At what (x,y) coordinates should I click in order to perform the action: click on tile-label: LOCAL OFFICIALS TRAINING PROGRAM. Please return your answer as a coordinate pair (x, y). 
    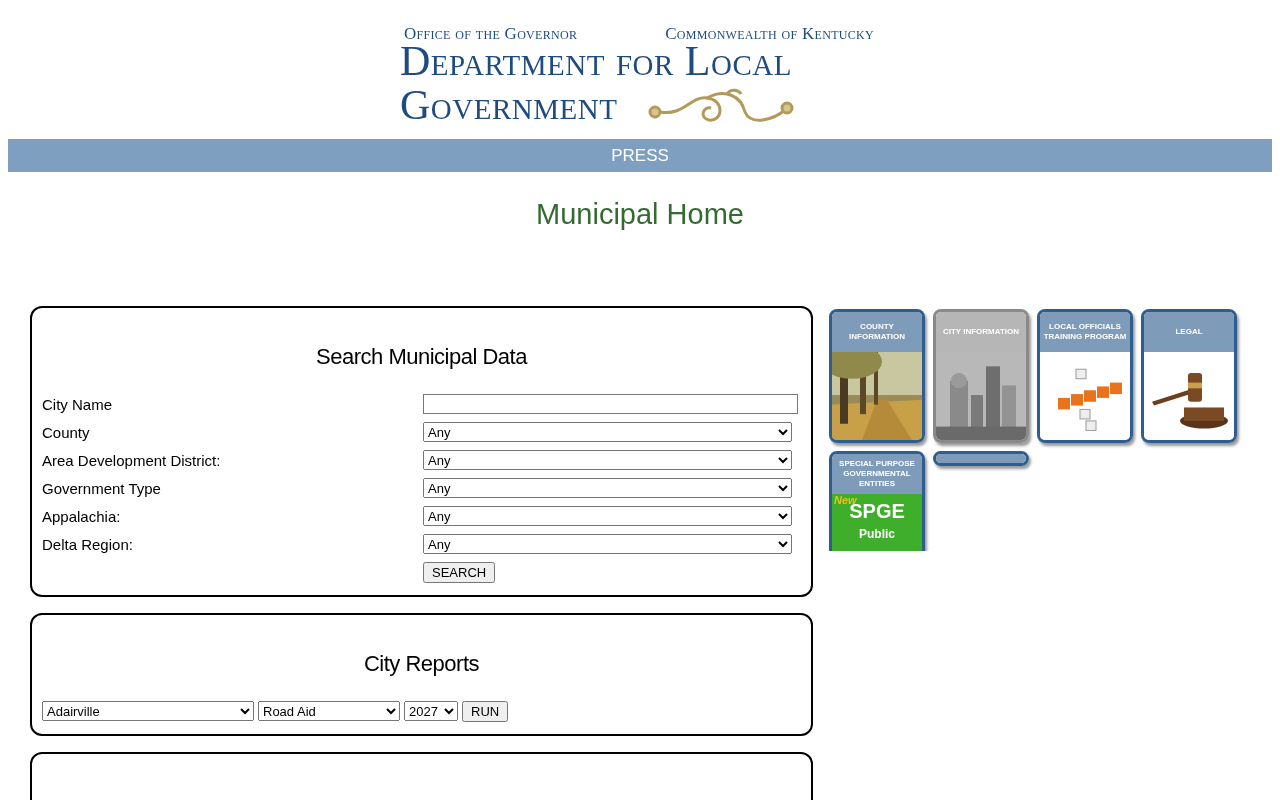
    Looking at the image, I should click on (1085, 332).